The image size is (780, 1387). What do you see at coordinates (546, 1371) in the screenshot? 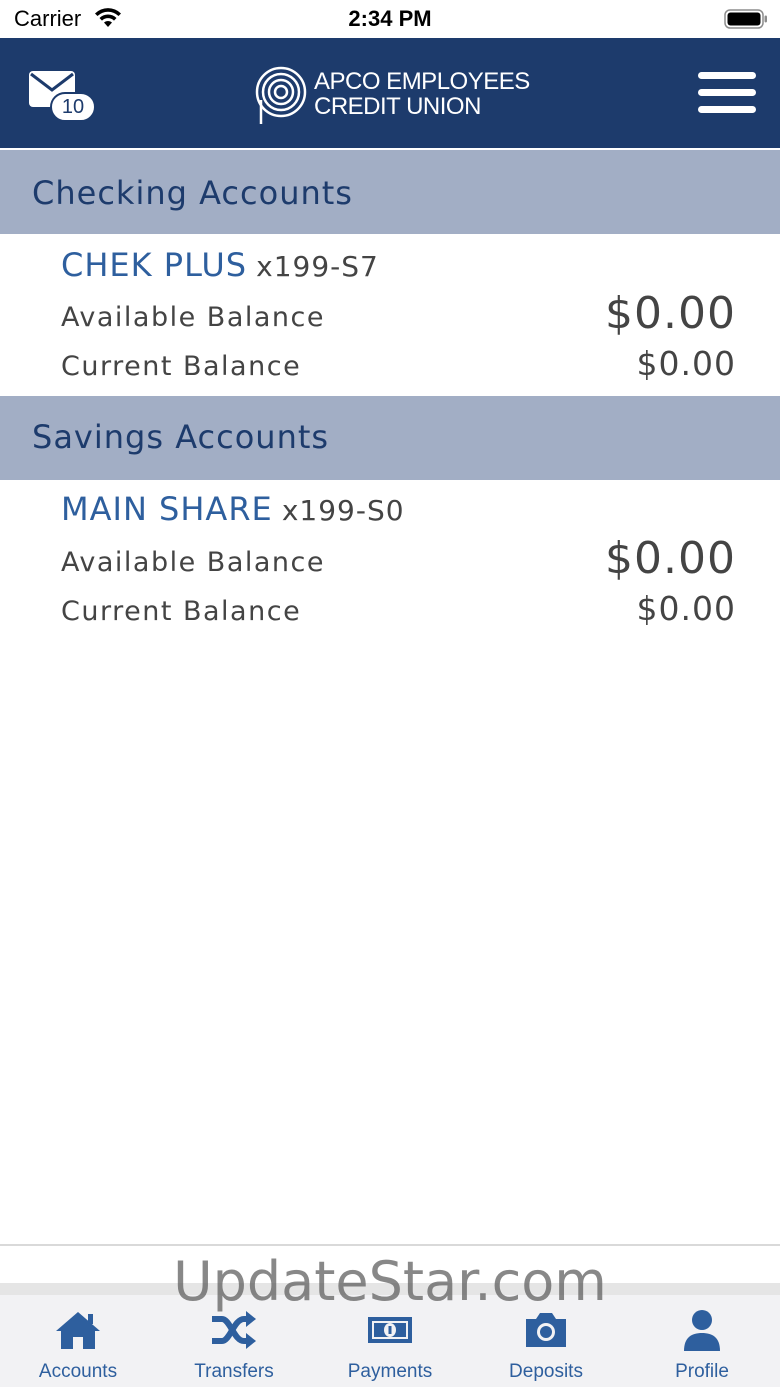
I see `tab-label: Deposits` at bounding box center [546, 1371].